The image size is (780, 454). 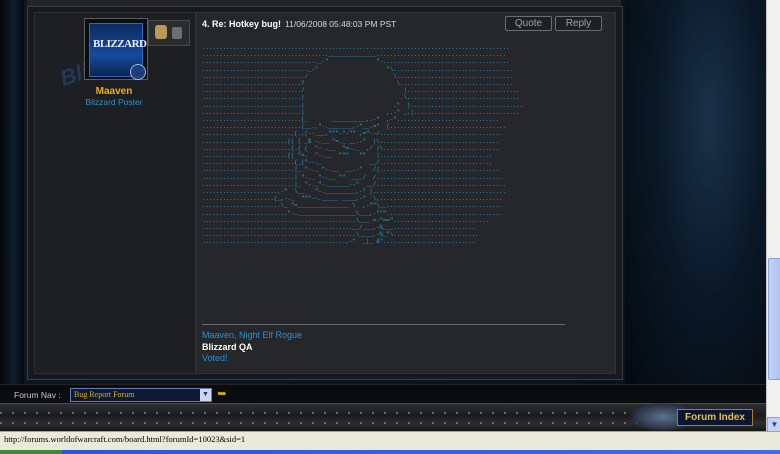 What do you see at coordinates (104, 394) in the screenshot?
I see `forum-nav-selected: Bug Report Forum` at bounding box center [104, 394].